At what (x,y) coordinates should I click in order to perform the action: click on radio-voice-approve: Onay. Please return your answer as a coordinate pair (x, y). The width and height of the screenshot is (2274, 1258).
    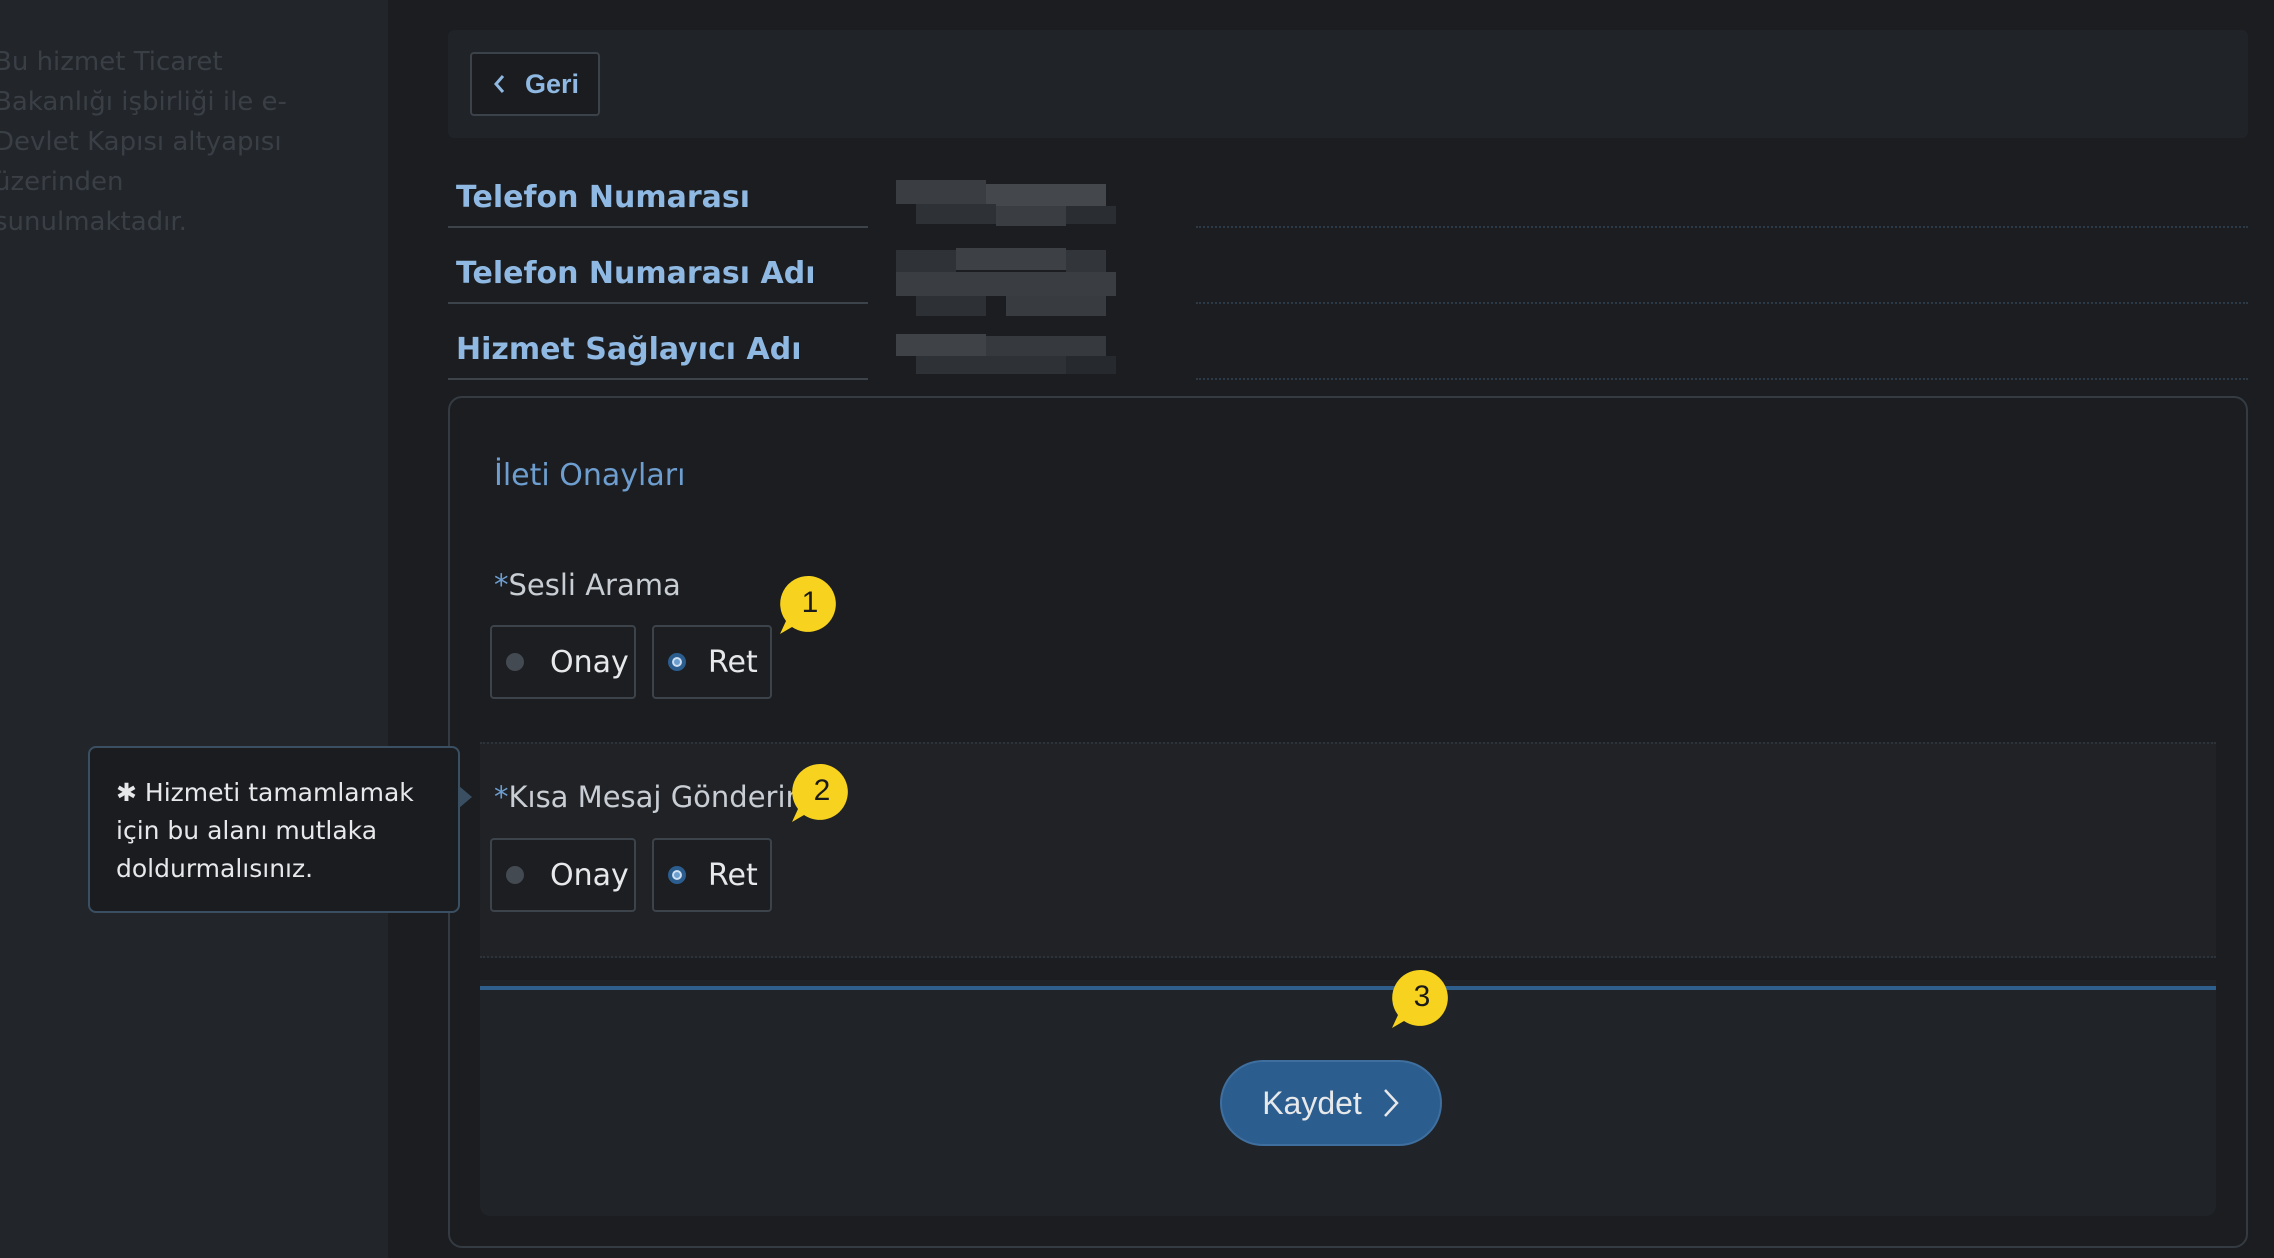
    Looking at the image, I should click on (563, 662).